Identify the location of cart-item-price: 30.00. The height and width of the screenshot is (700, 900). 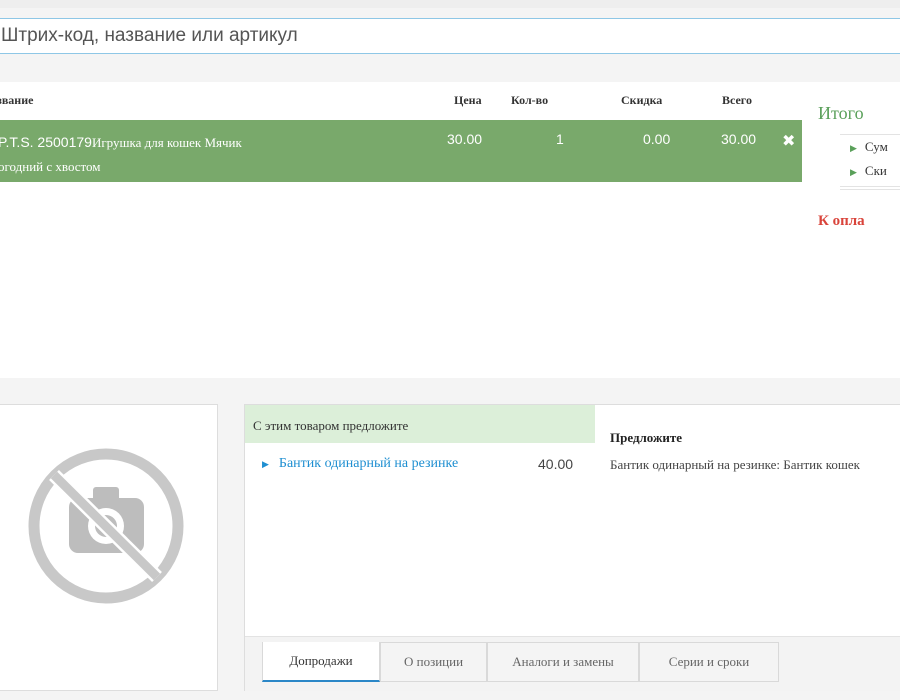
(465, 139).